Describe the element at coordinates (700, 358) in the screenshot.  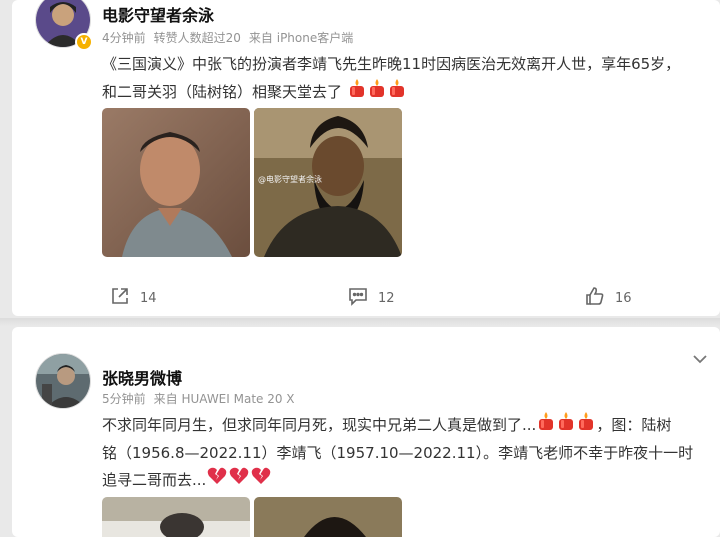
I see `chevron-down-icon` at that location.